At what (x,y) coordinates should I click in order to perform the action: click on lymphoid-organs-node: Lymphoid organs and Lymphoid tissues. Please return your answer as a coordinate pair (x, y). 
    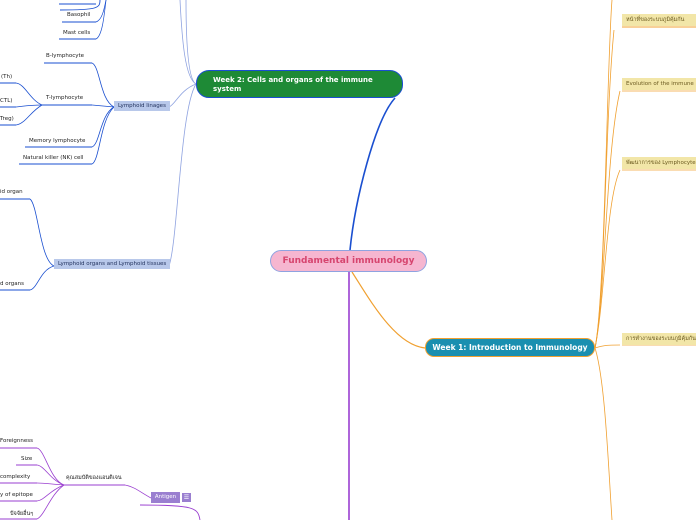
    Looking at the image, I should click on (112, 264).